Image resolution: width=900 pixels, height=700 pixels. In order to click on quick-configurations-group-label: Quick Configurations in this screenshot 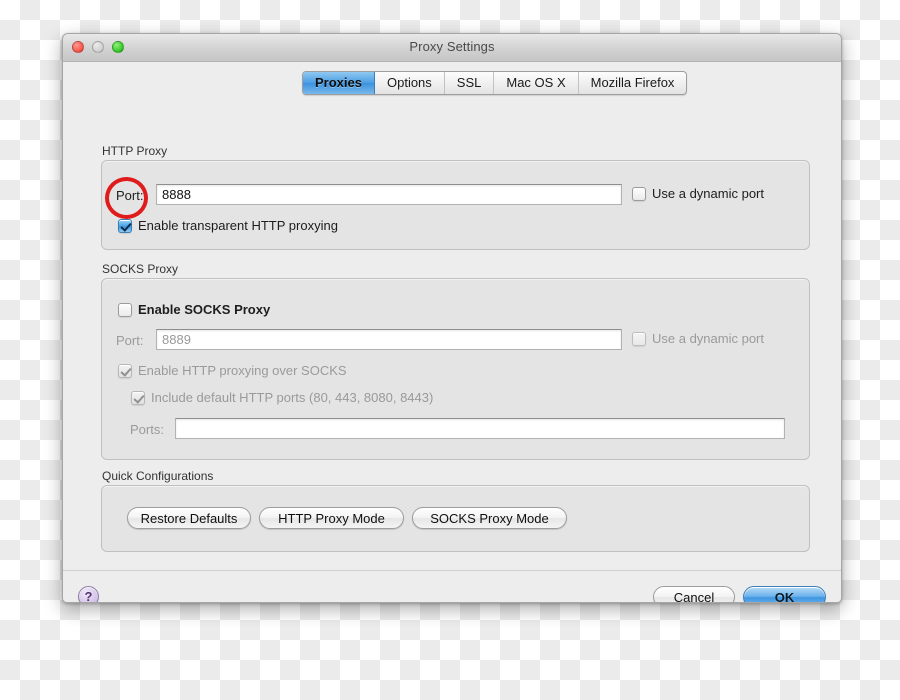, I will do `click(158, 476)`.